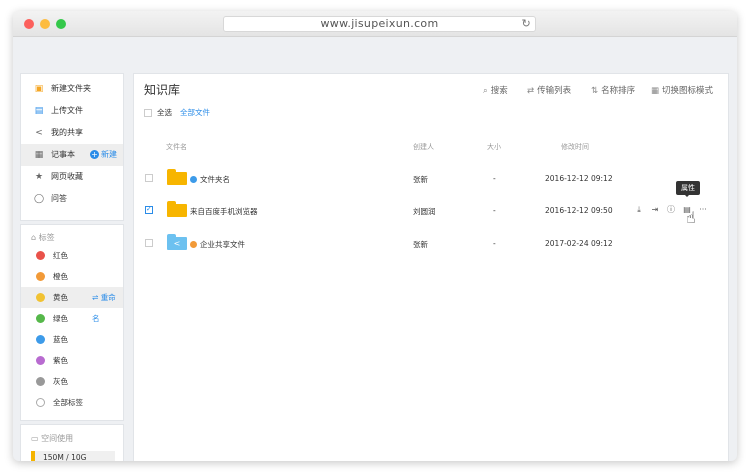  I want to click on new-note-button: + 新建, so click(103, 155).